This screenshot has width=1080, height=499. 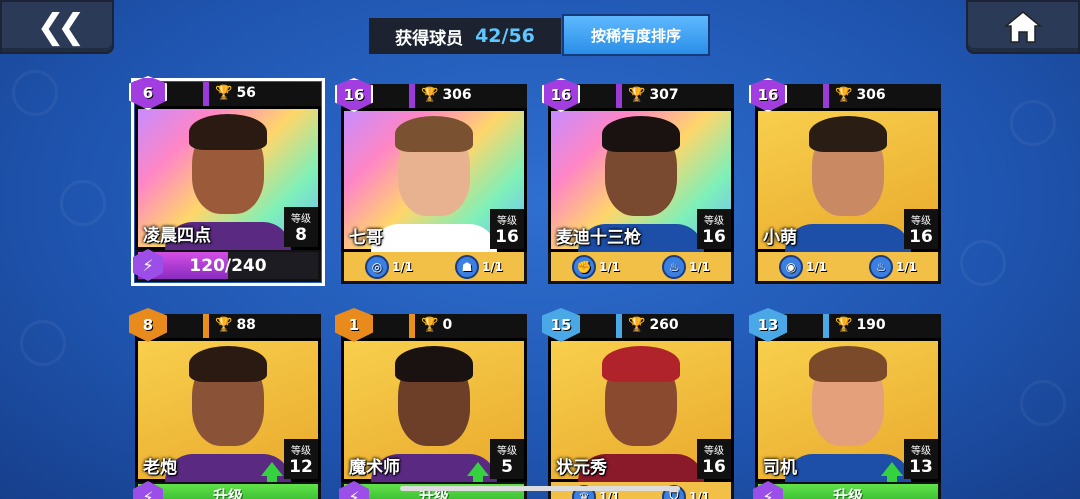 What do you see at coordinates (581, 468) in the screenshot?
I see `player-name: 状元秀` at bounding box center [581, 468].